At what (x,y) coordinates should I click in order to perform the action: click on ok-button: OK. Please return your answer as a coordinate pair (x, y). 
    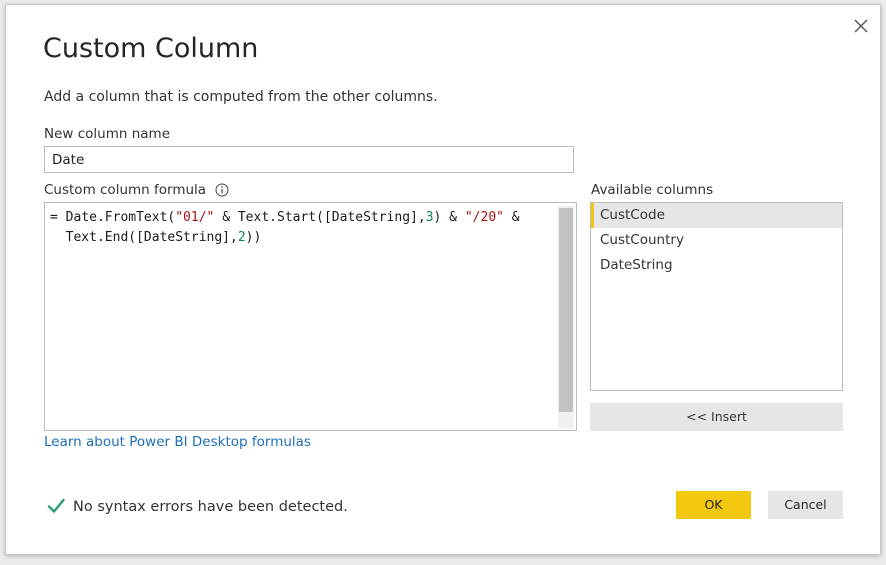
    Looking at the image, I should click on (713, 505).